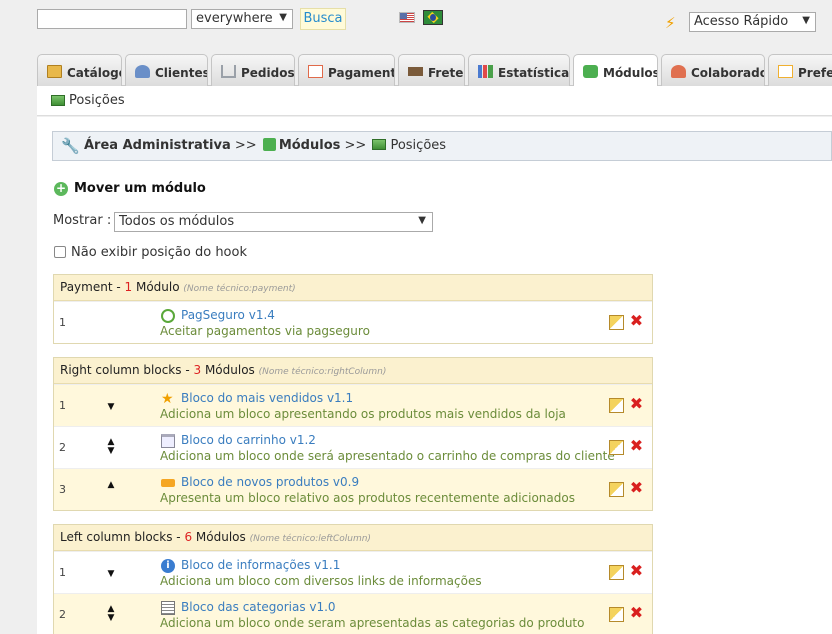 Image resolution: width=832 pixels, height=634 pixels. What do you see at coordinates (82, 220) in the screenshot?
I see `filter-label: Mostrar :` at bounding box center [82, 220].